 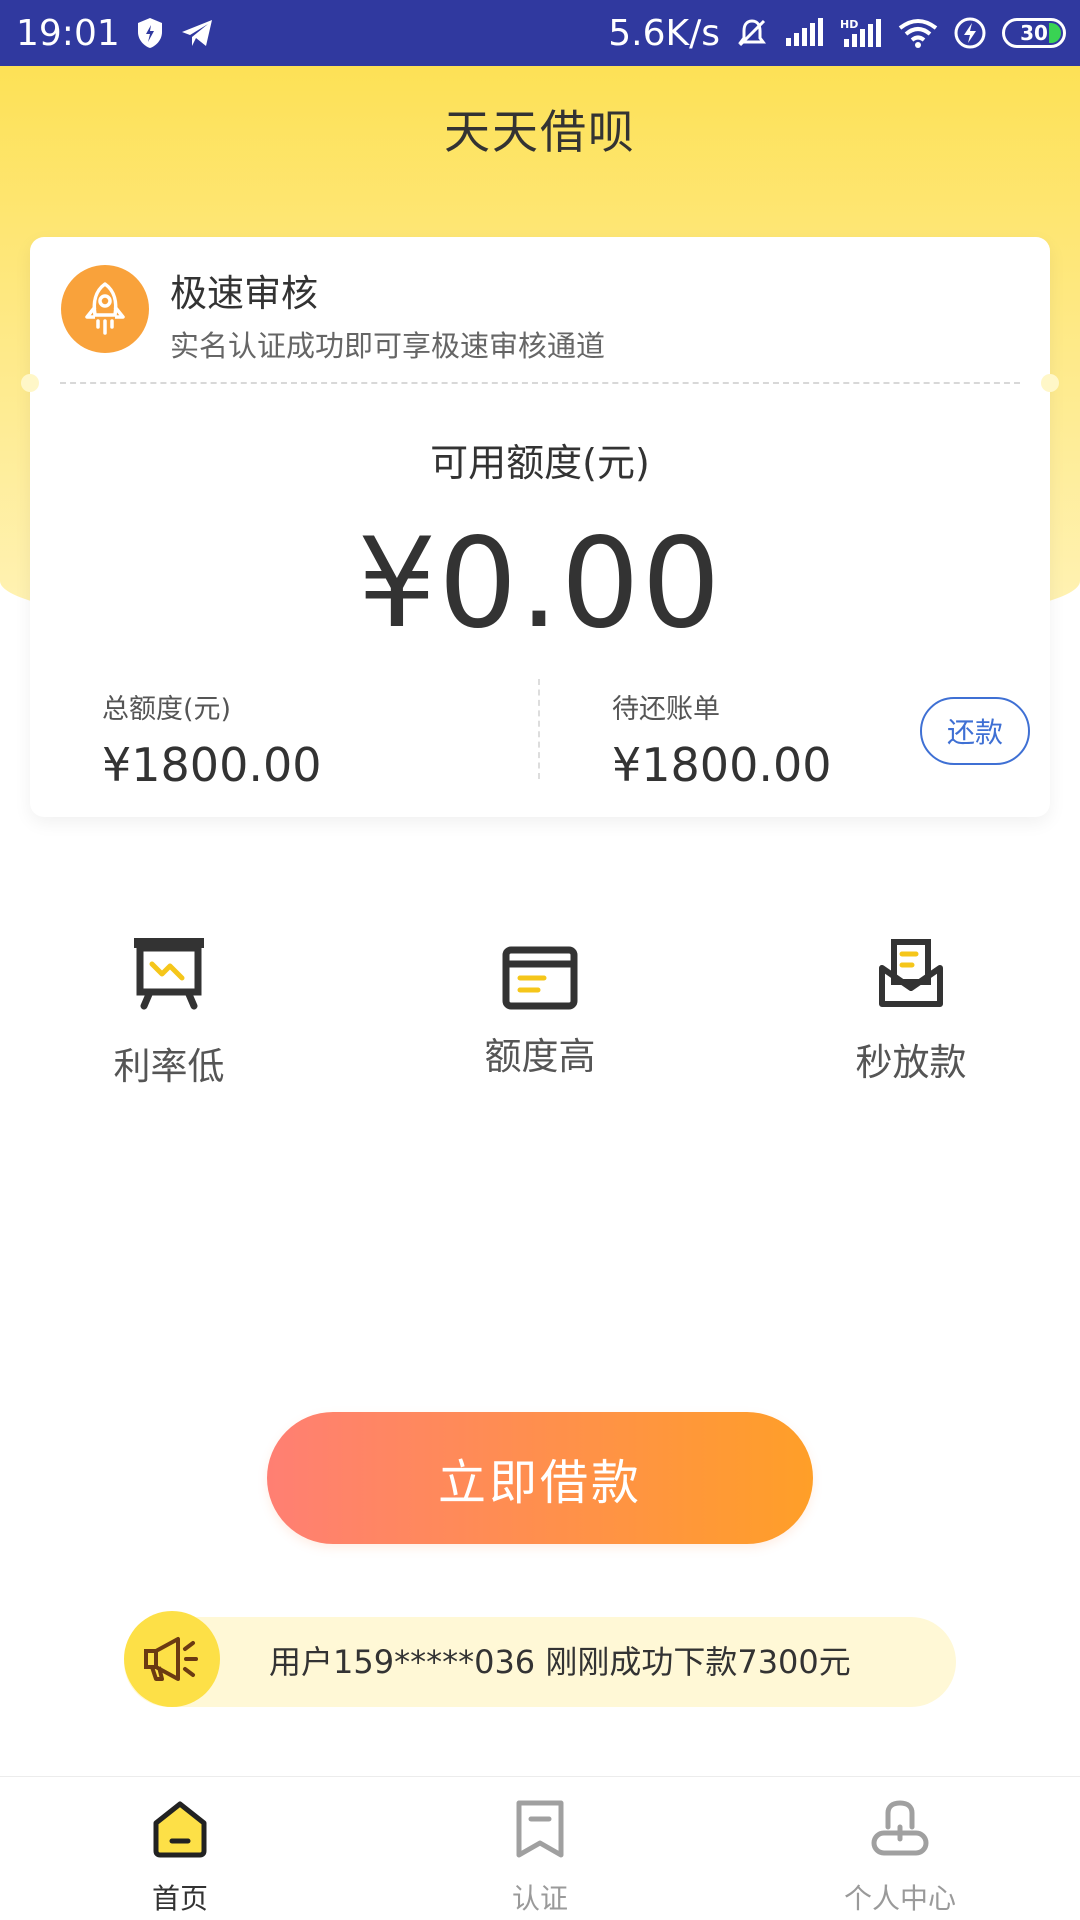 What do you see at coordinates (540, 1478) in the screenshot?
I see `borrow-now-button: 立即借款` at bounding box center [540, 1478].